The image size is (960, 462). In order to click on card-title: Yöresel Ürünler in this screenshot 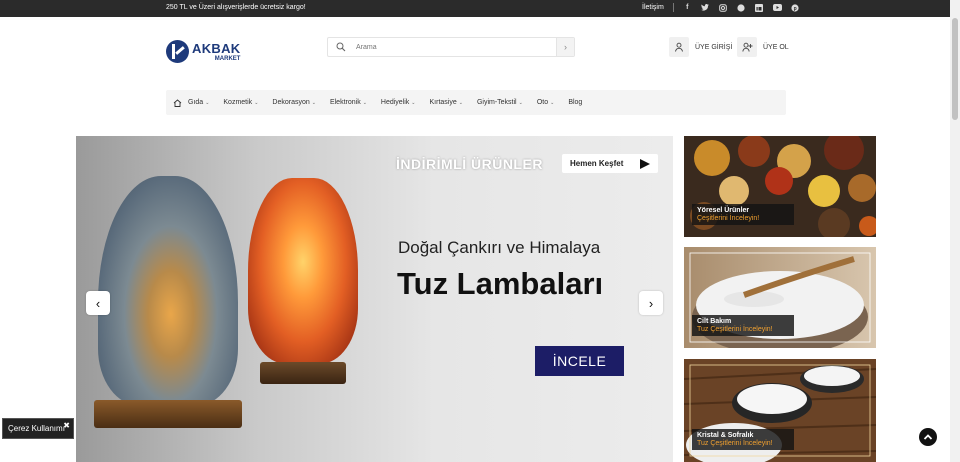, I will do `click(723, 210)`.